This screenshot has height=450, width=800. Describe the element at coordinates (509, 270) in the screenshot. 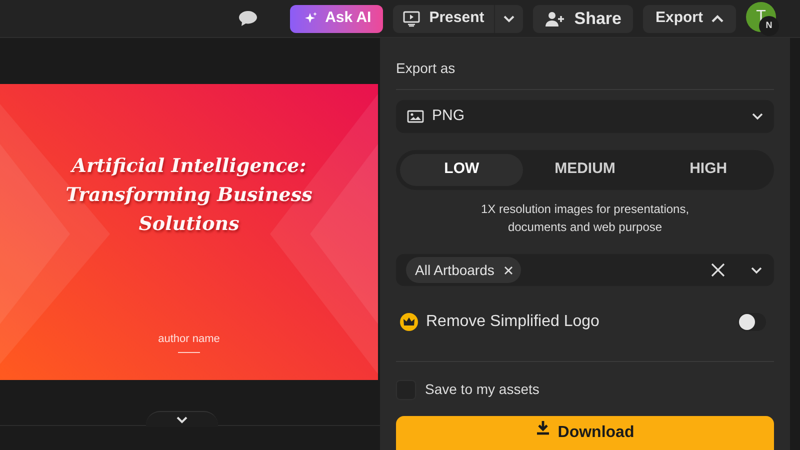

I see `remove-icon` at that location.